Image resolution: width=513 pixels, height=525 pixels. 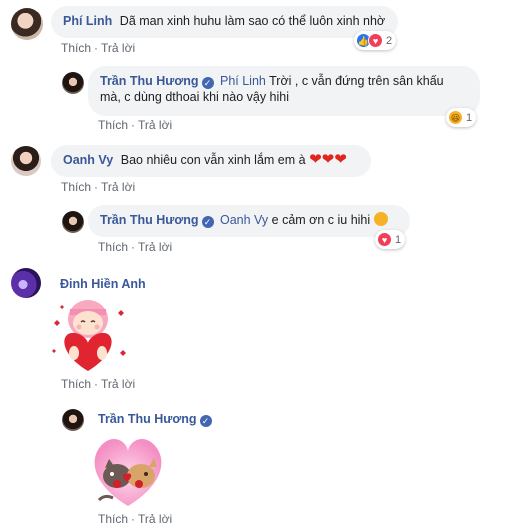 I want to click on commenter-name-text: Trần Thu Hương, so click(x=147, y=419).